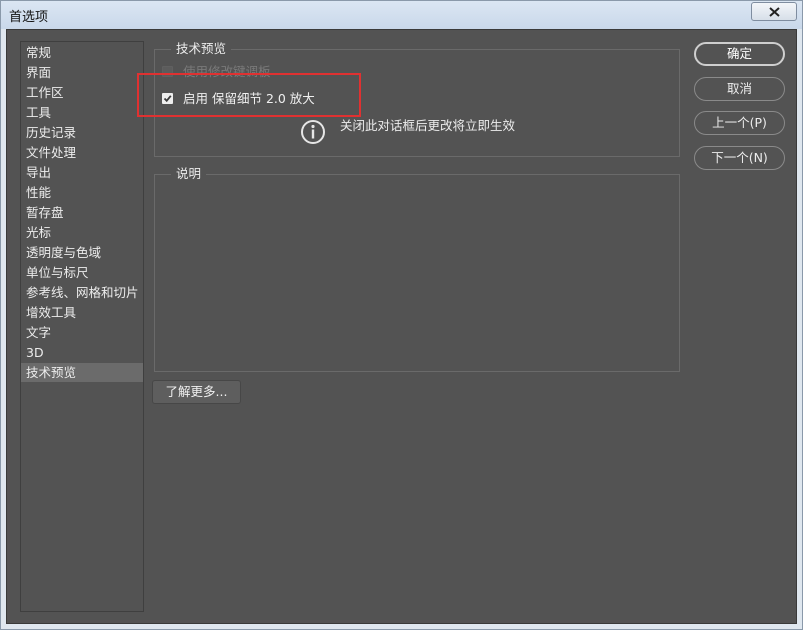  Describe the element at coordinates (249, 95) in the screenshot. I see `highlight-box` at that location.